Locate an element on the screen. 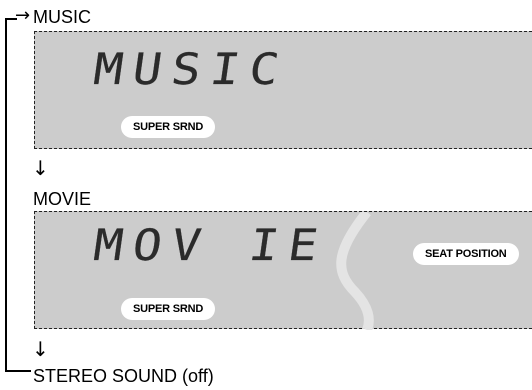  flow-line-top is located at coordinates (6, 195).